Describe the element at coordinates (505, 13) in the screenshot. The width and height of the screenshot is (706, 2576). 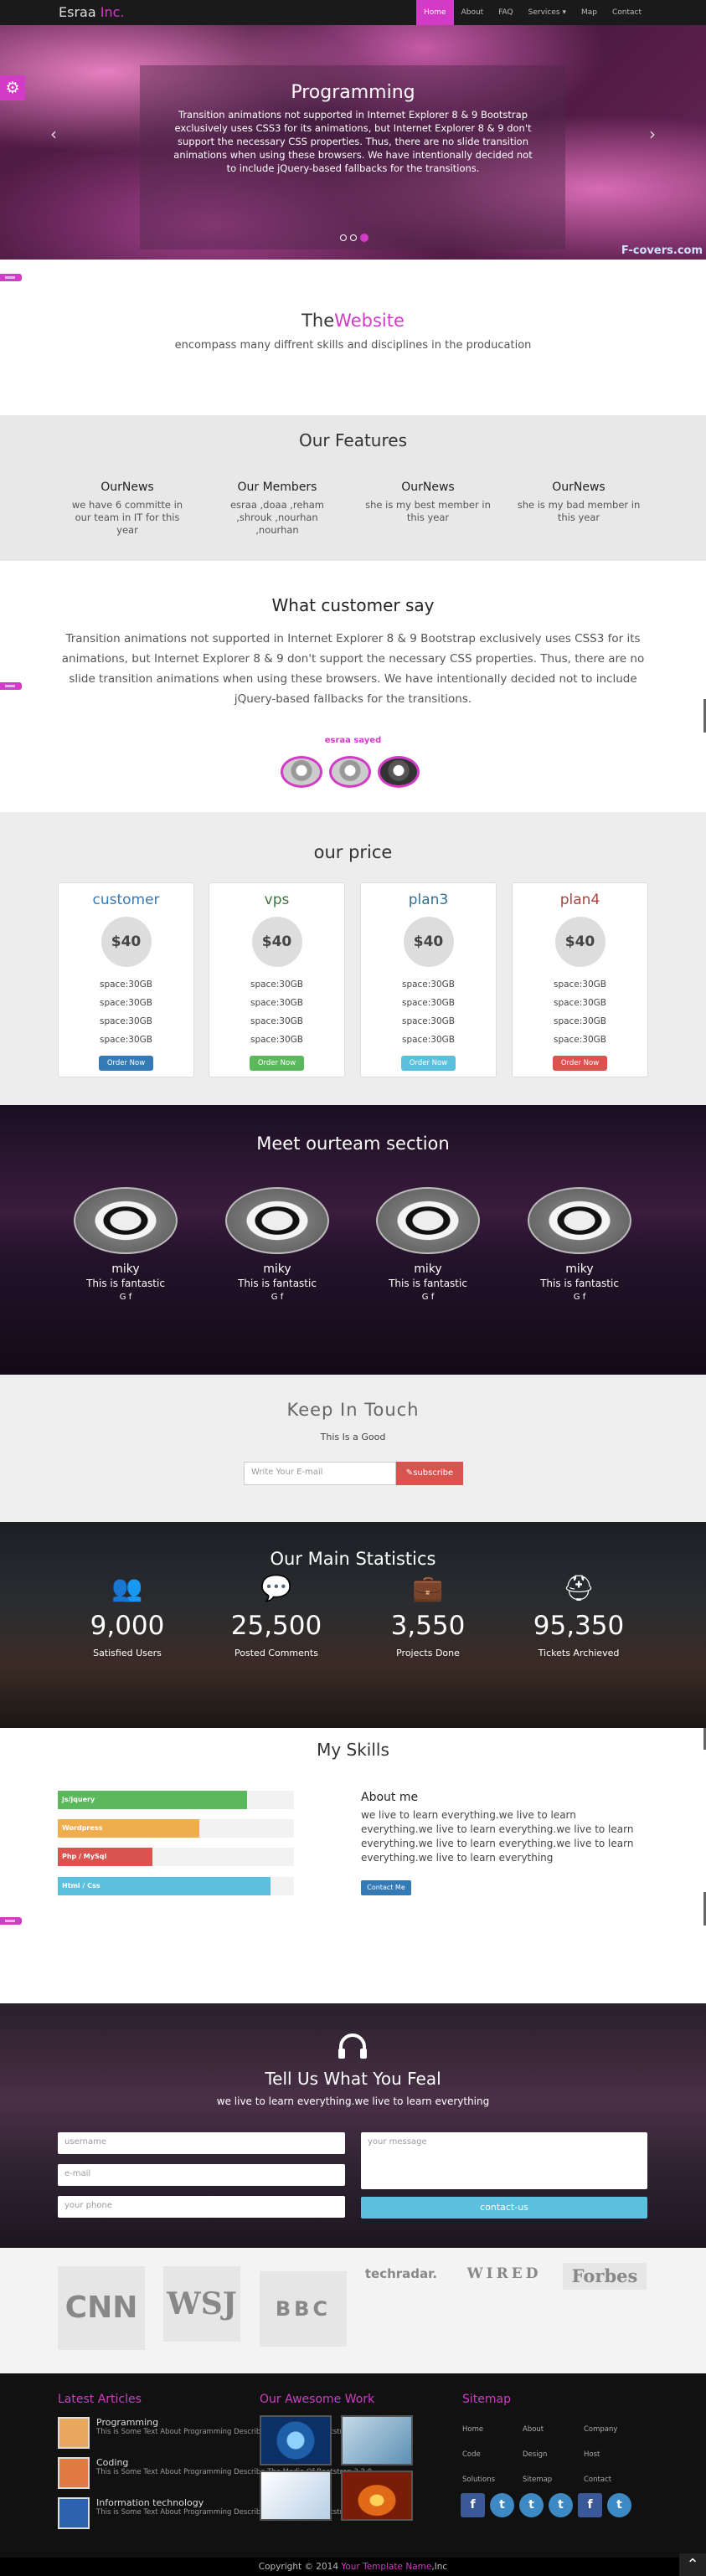
I see `nav-faq: FAQ` at that location.